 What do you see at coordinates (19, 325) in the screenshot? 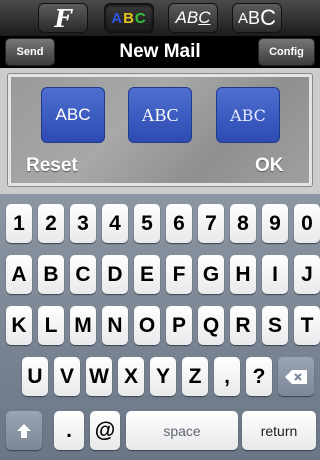
I see `key-k: K` at bounding box center [19, 325].